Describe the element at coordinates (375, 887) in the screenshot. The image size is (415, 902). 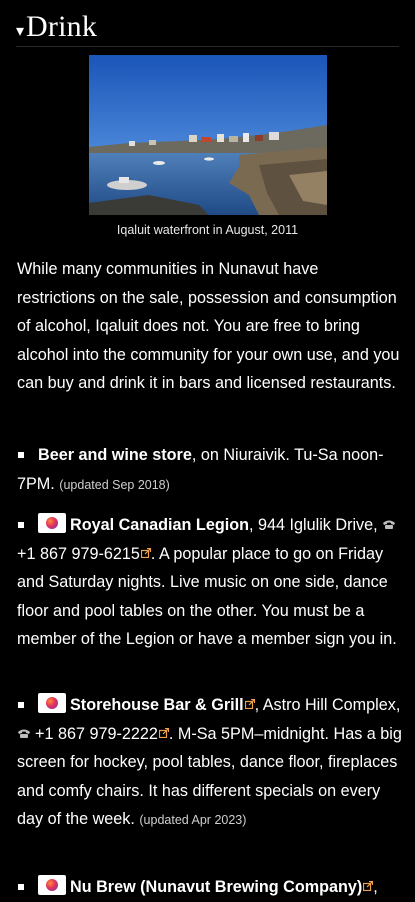
I see `listing-details: ,` at that location.